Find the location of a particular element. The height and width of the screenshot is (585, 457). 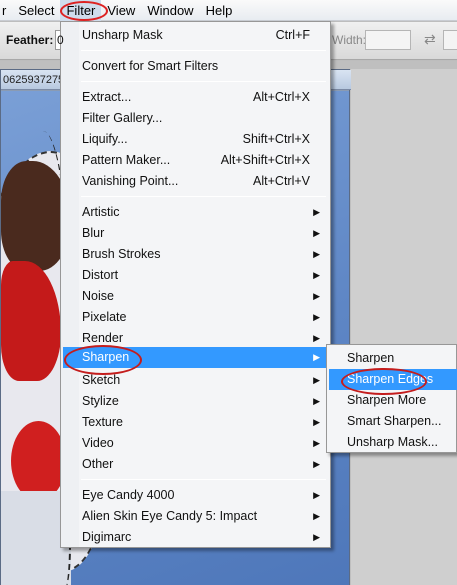

menu-select: Select is located at coordinates (36, 10).